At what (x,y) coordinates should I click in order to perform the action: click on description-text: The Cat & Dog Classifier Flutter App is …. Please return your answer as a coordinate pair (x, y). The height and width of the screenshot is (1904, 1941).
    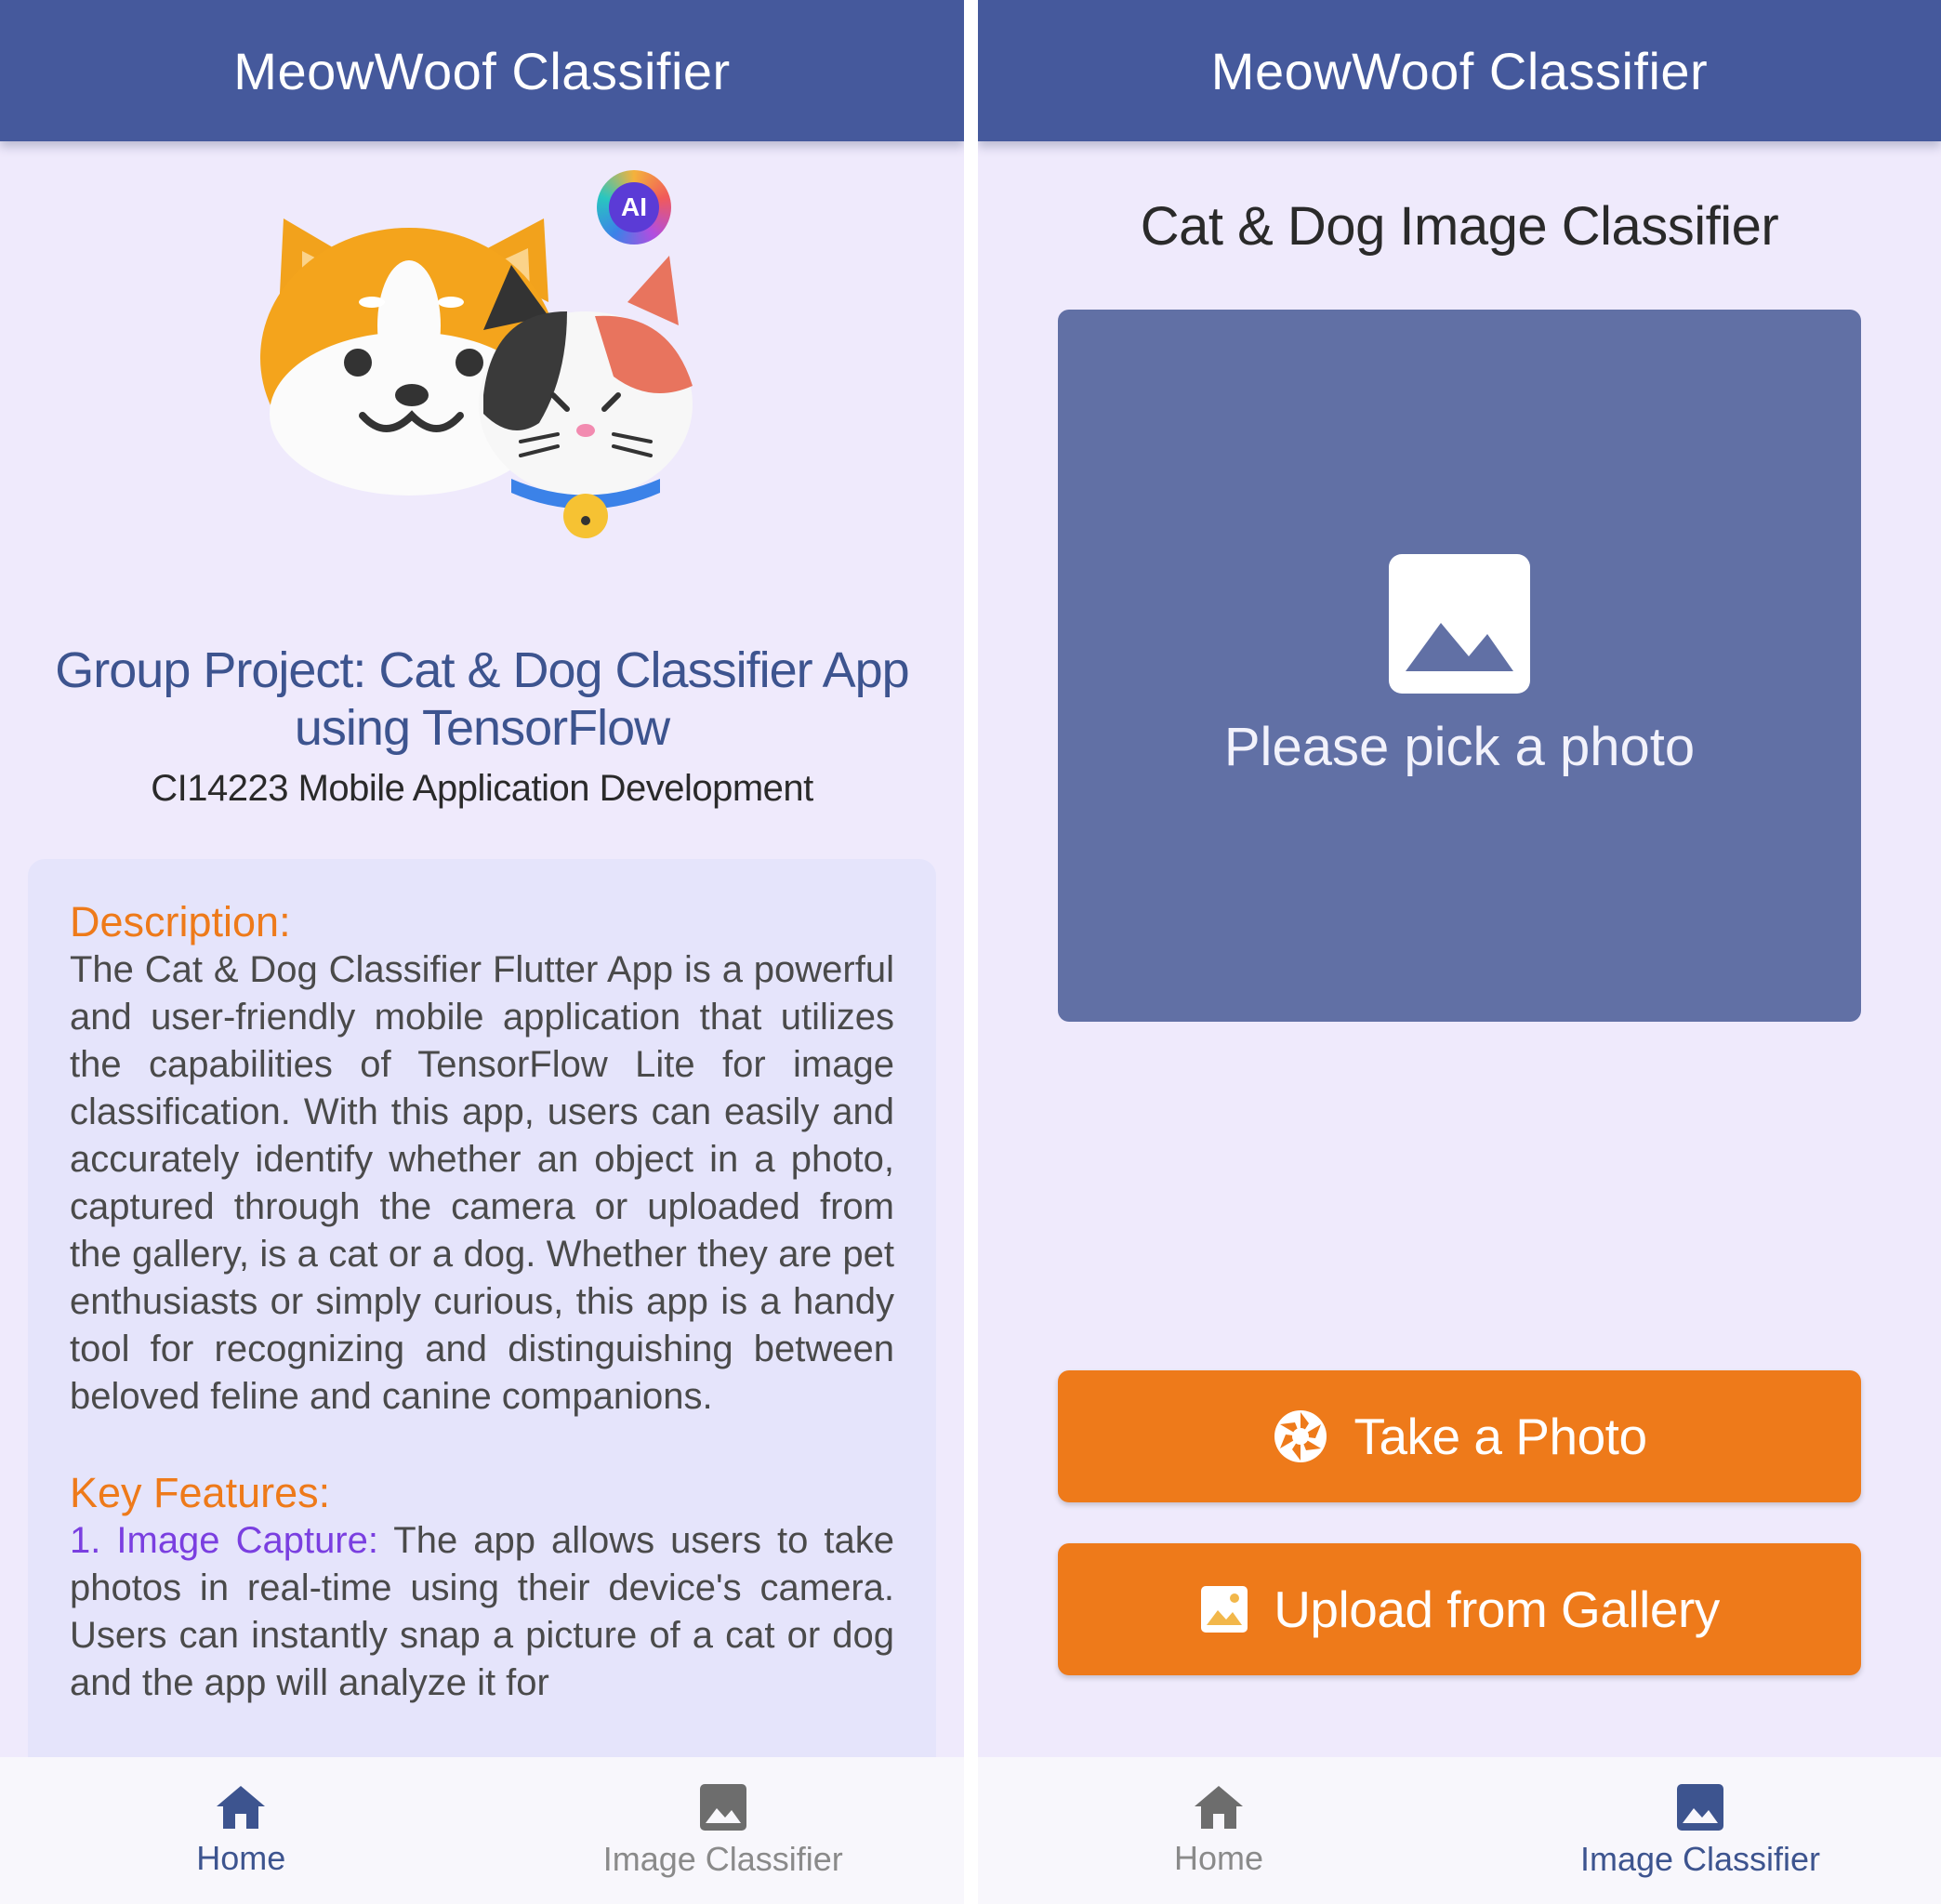
    Looking at the image, I should click on (482, 1183).